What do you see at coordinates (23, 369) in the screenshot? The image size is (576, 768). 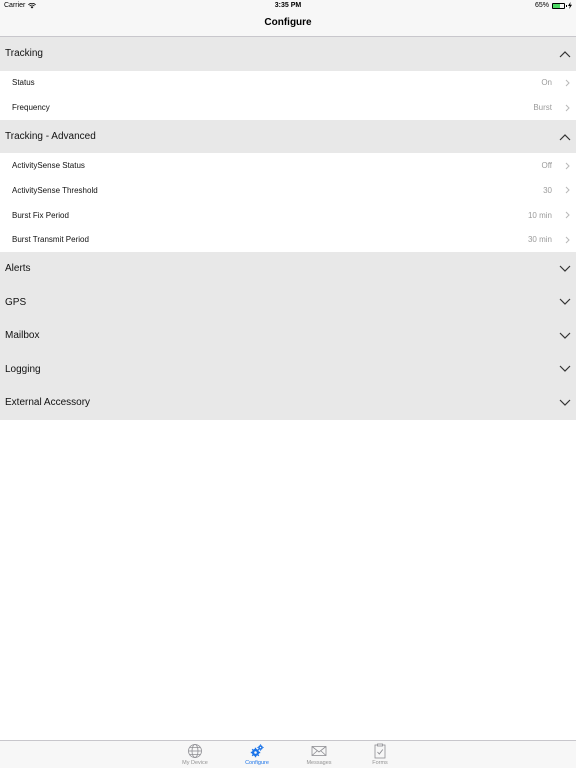 I see `section-title: Logging` at bounding box center [23, 369].